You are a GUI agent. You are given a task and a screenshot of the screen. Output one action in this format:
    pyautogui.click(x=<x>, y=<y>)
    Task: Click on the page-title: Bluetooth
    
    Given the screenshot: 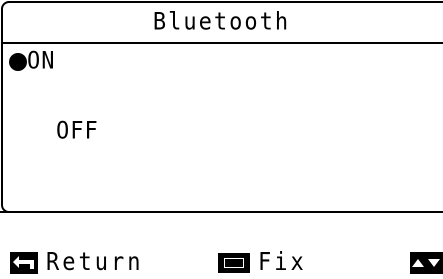 What is the action you would take?
    pyautogui.click(x=221, y=22)
    